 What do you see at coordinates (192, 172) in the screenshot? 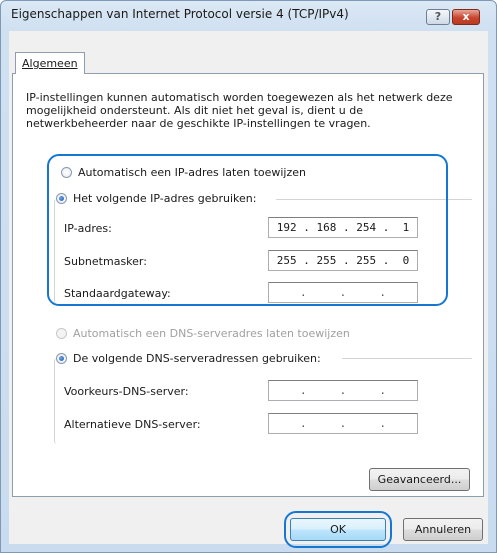
I see `radio-auto-ip-label: Automatisch een IP-adres laten toewijzen` at bounding box center [192, 172].